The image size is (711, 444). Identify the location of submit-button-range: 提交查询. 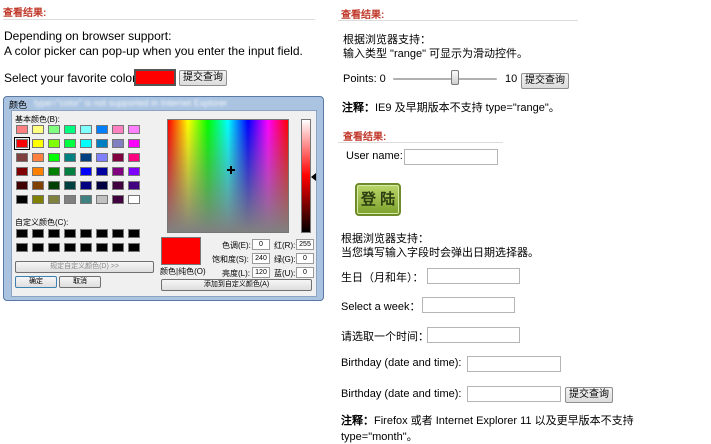
(545, 81).